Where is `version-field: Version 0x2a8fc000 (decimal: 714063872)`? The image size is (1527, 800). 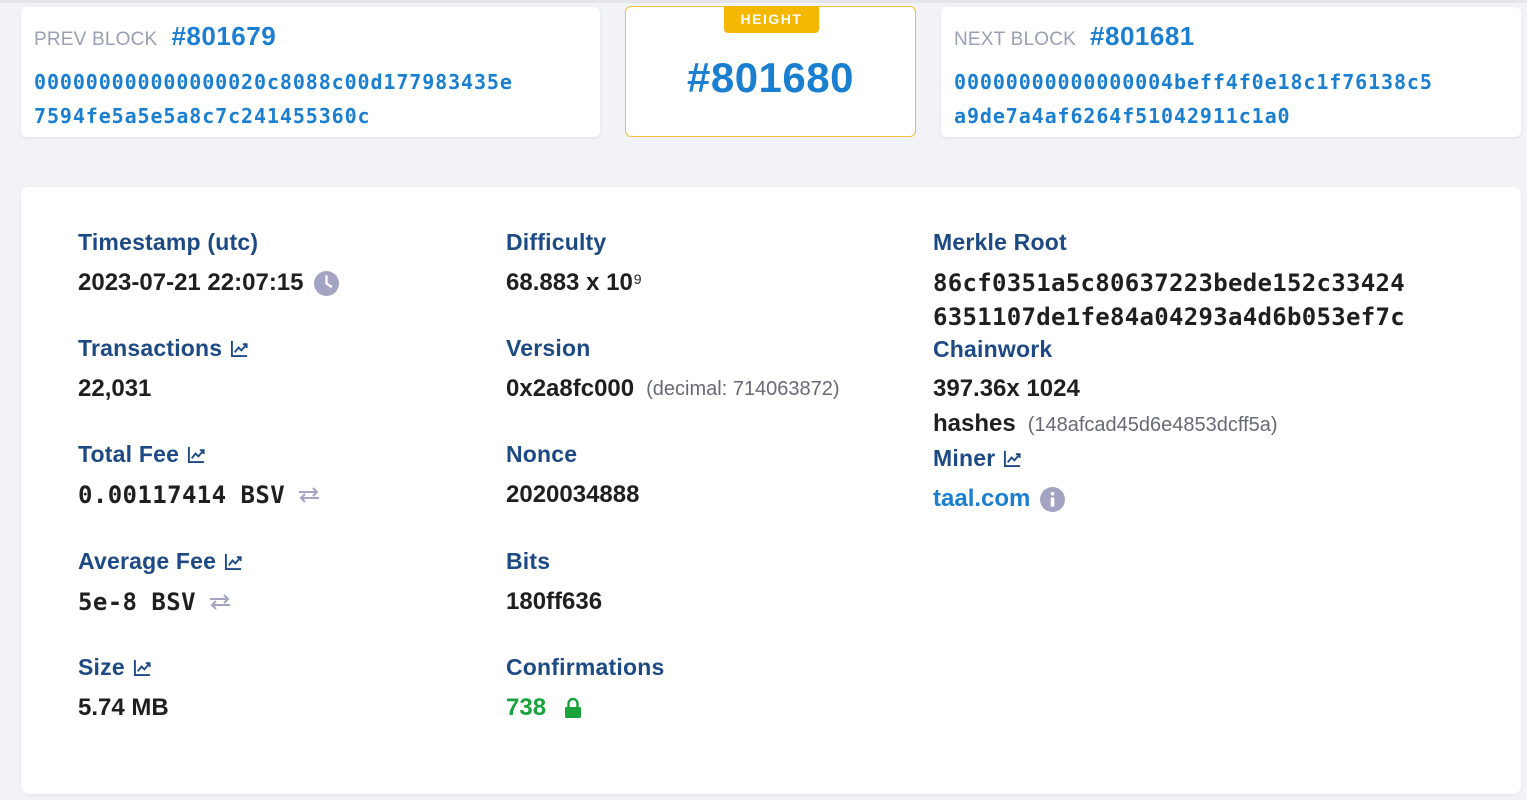 version-field: Version 0x2a8fc000 (decimal: 714063872) is located at coordinates (673, 369).